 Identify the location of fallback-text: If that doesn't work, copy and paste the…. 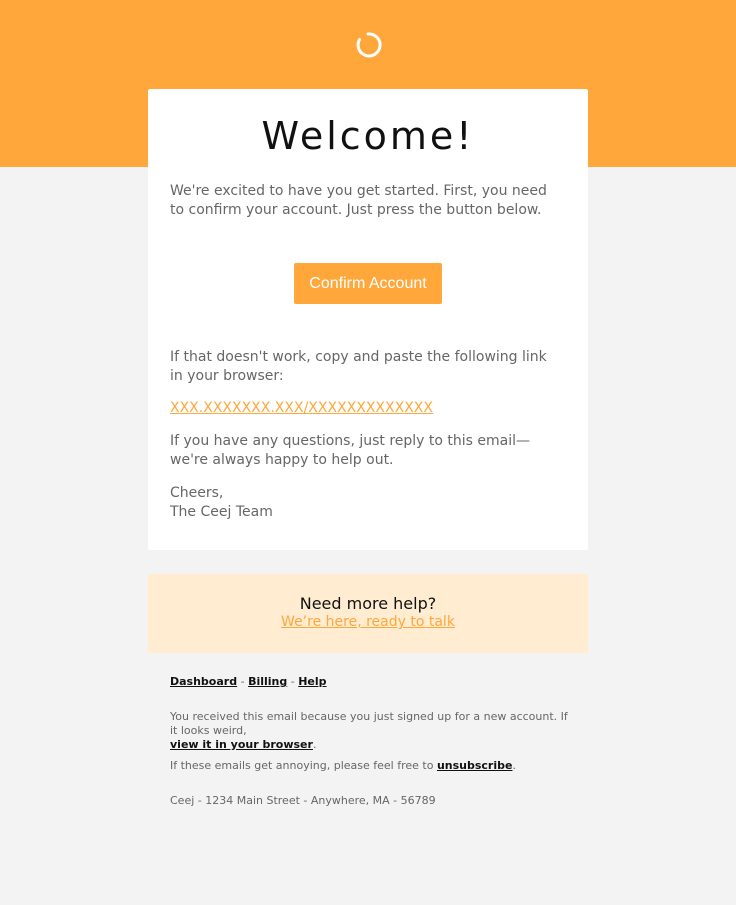
(358, 366).